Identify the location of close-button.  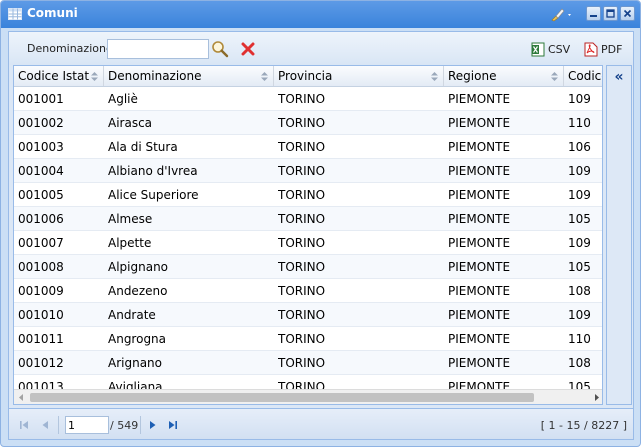
(627, 13).